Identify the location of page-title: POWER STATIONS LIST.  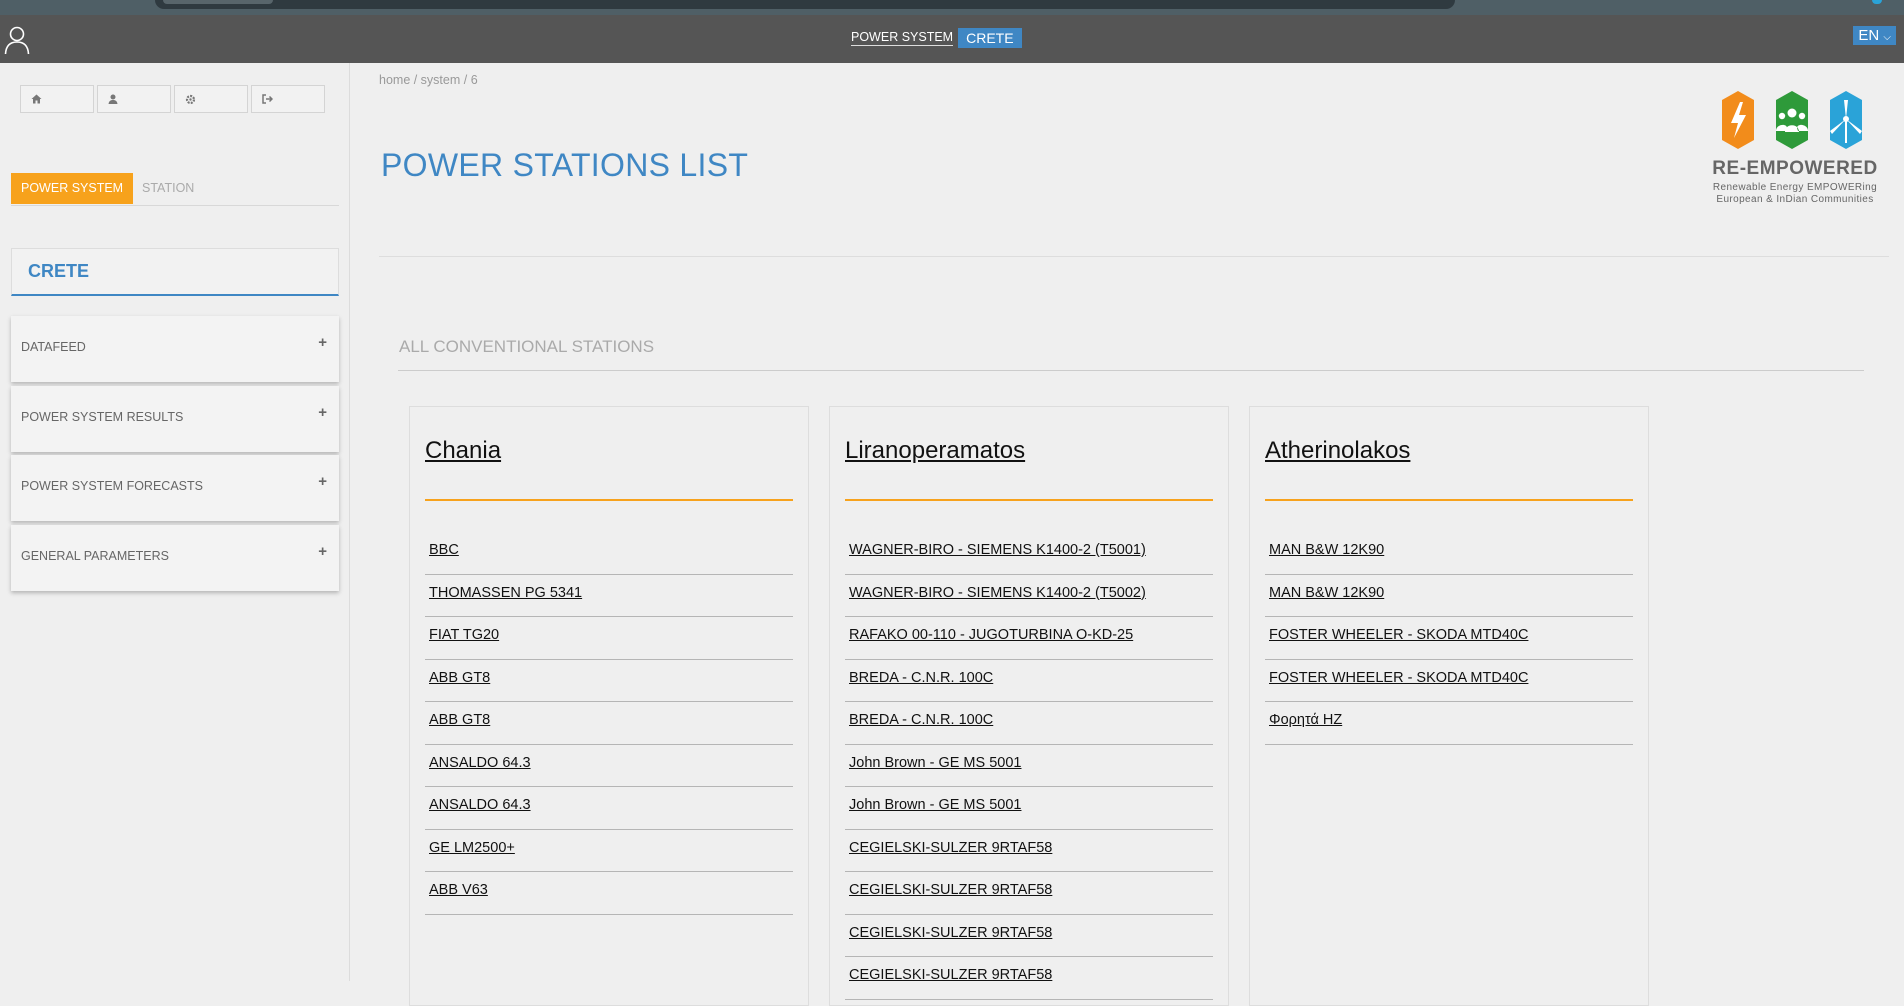
(565, 165).